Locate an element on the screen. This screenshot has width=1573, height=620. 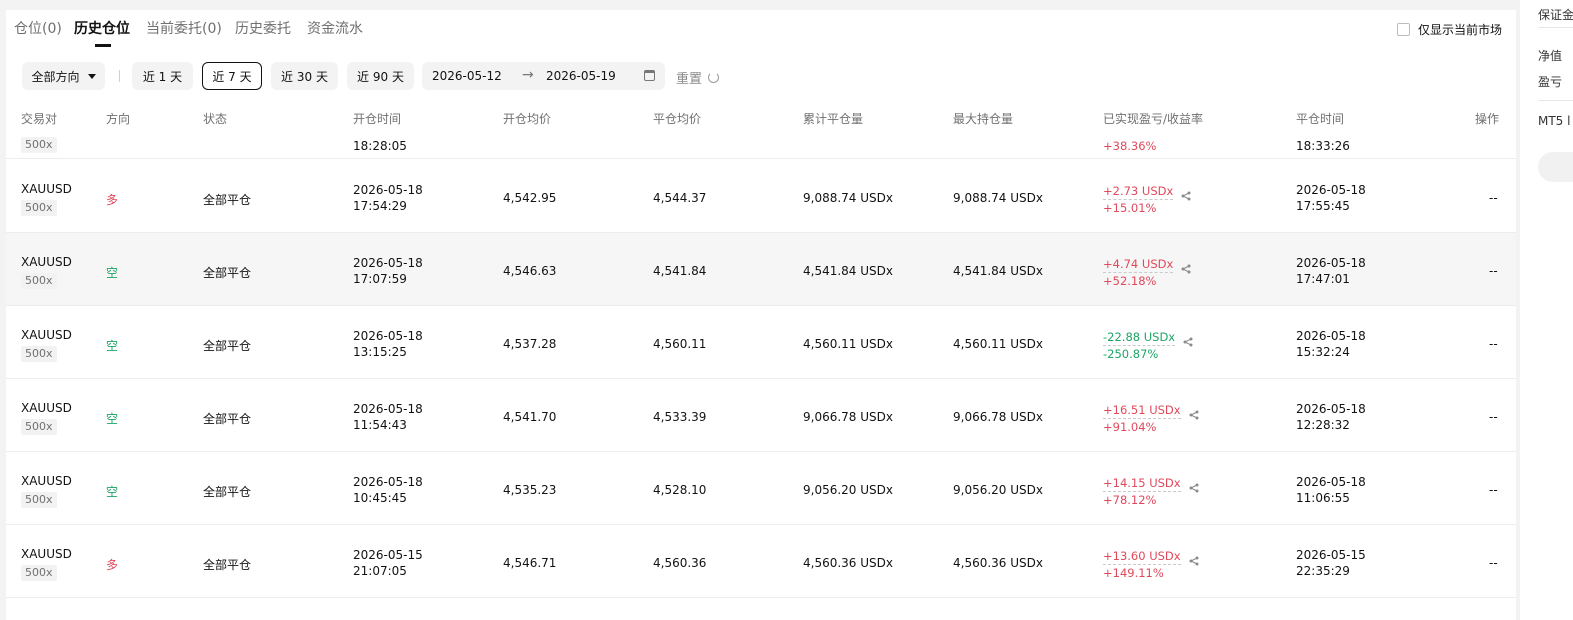
tab-history-positions: 历史仓位 is located at coordinates (102, 28).